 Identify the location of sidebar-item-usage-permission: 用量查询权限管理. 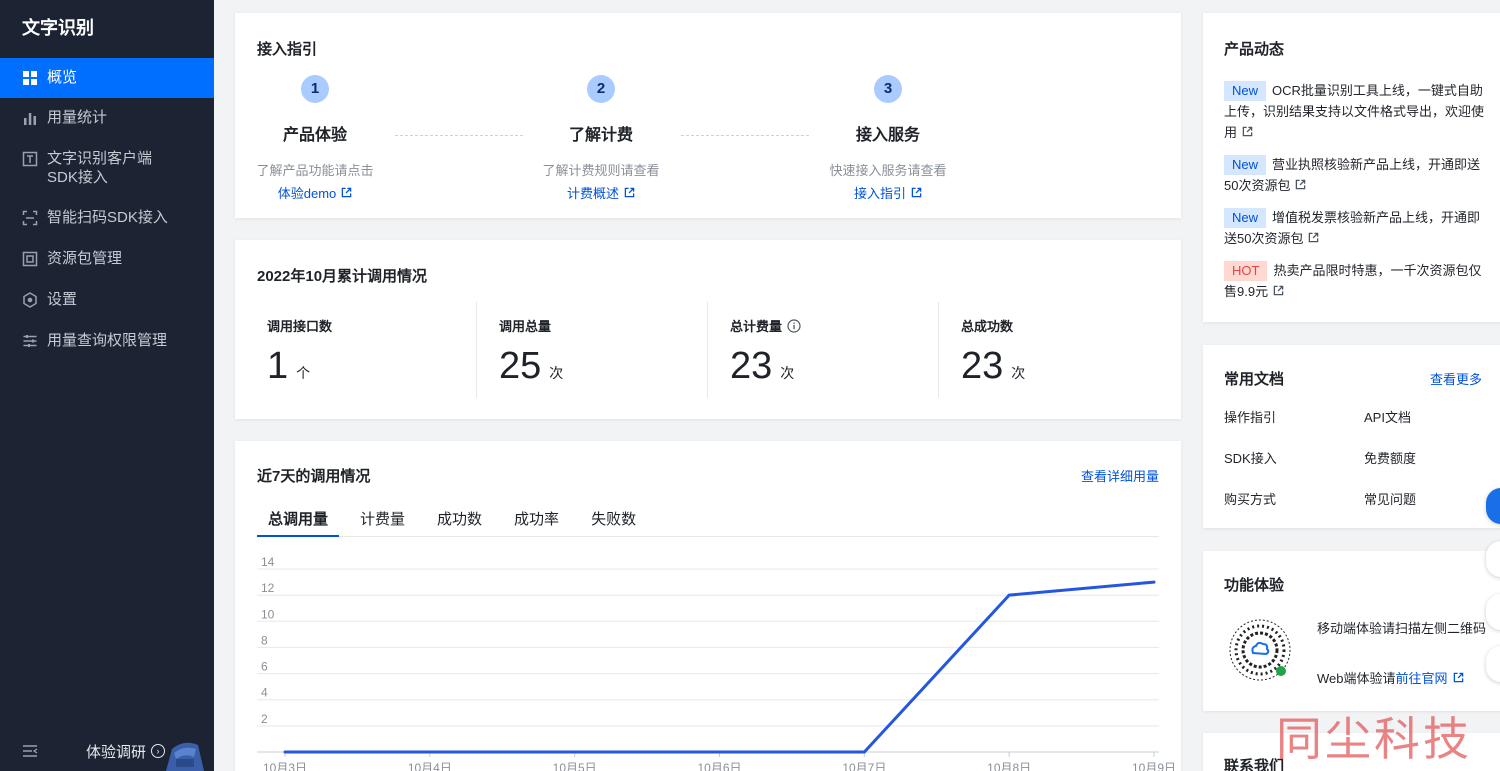
(107, 341).